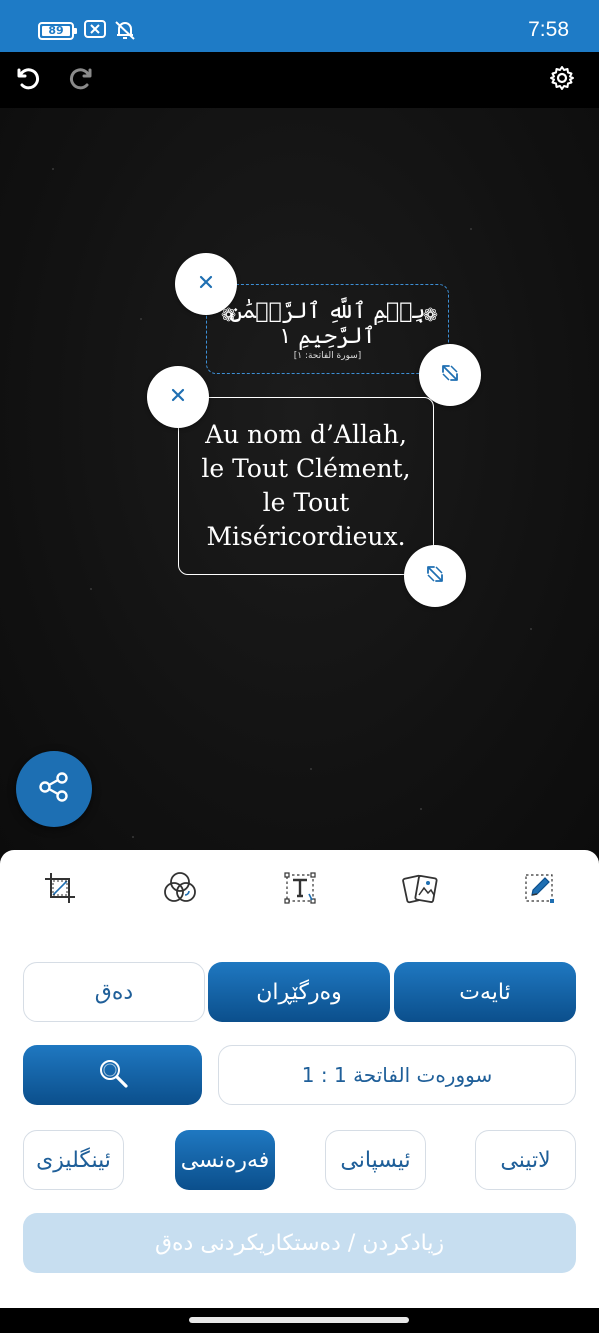  Describe the element at coordinates (114, 992) in the screenshot. I see `tab-text: دەق` at that location.